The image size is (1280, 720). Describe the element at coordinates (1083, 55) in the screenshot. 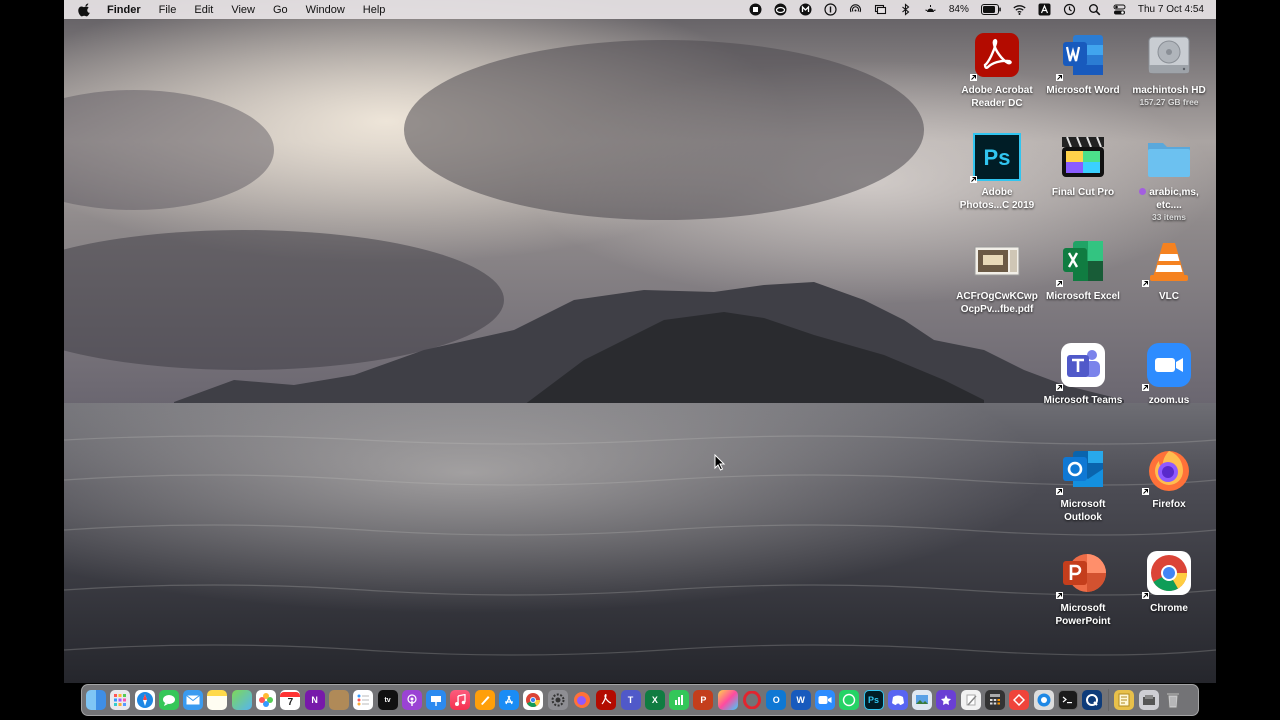

I see `word-icon` at that location.